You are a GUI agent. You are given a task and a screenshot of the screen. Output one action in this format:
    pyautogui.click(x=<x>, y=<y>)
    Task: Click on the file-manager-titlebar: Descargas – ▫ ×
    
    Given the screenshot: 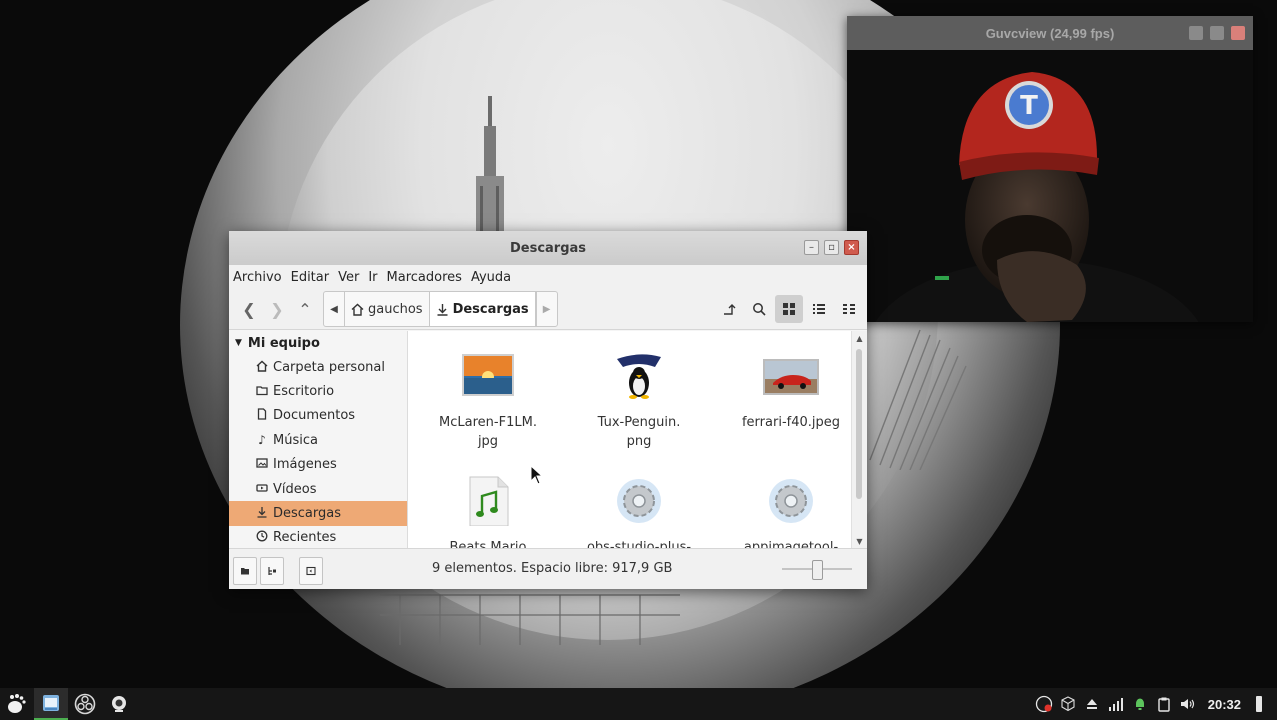 What is the action you would take?
    pyautogui.click(x=548, y=248)
    